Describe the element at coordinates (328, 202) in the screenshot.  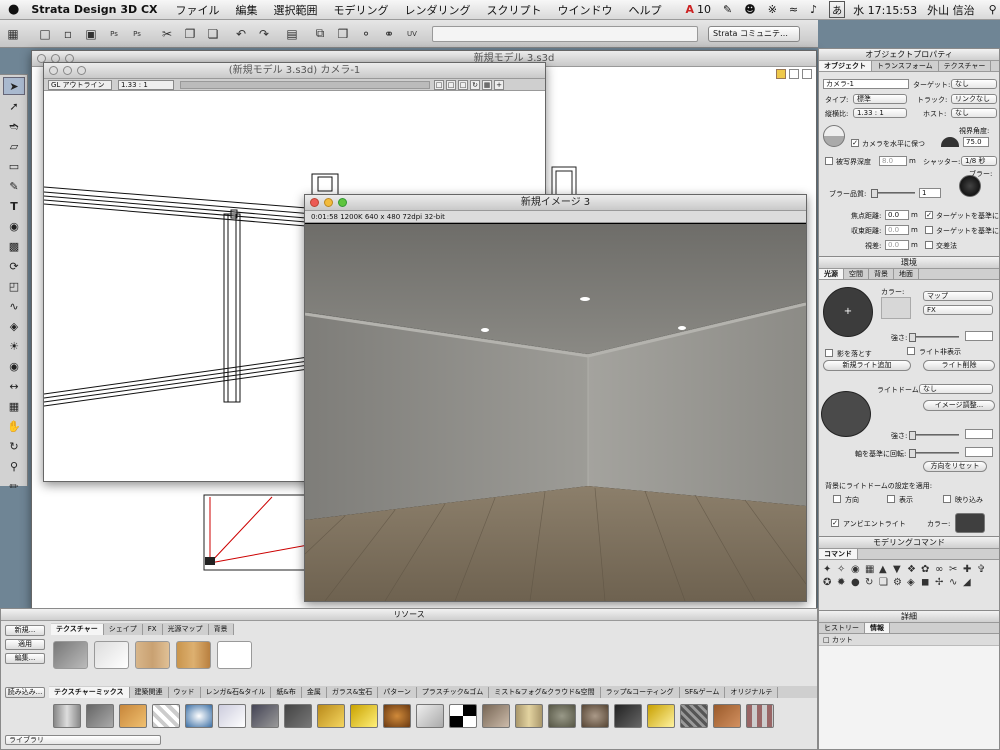
I see `minimize-button` at that location.